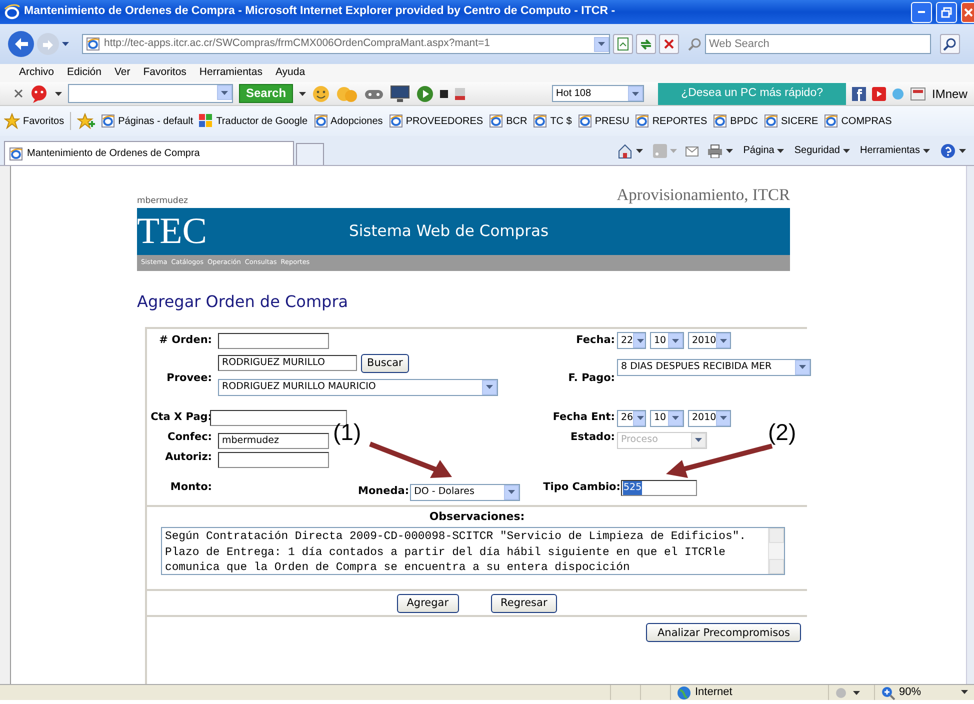 This screenshot has width=974, height=704. I want to click on toolbar-search-field, so click(150, 93).